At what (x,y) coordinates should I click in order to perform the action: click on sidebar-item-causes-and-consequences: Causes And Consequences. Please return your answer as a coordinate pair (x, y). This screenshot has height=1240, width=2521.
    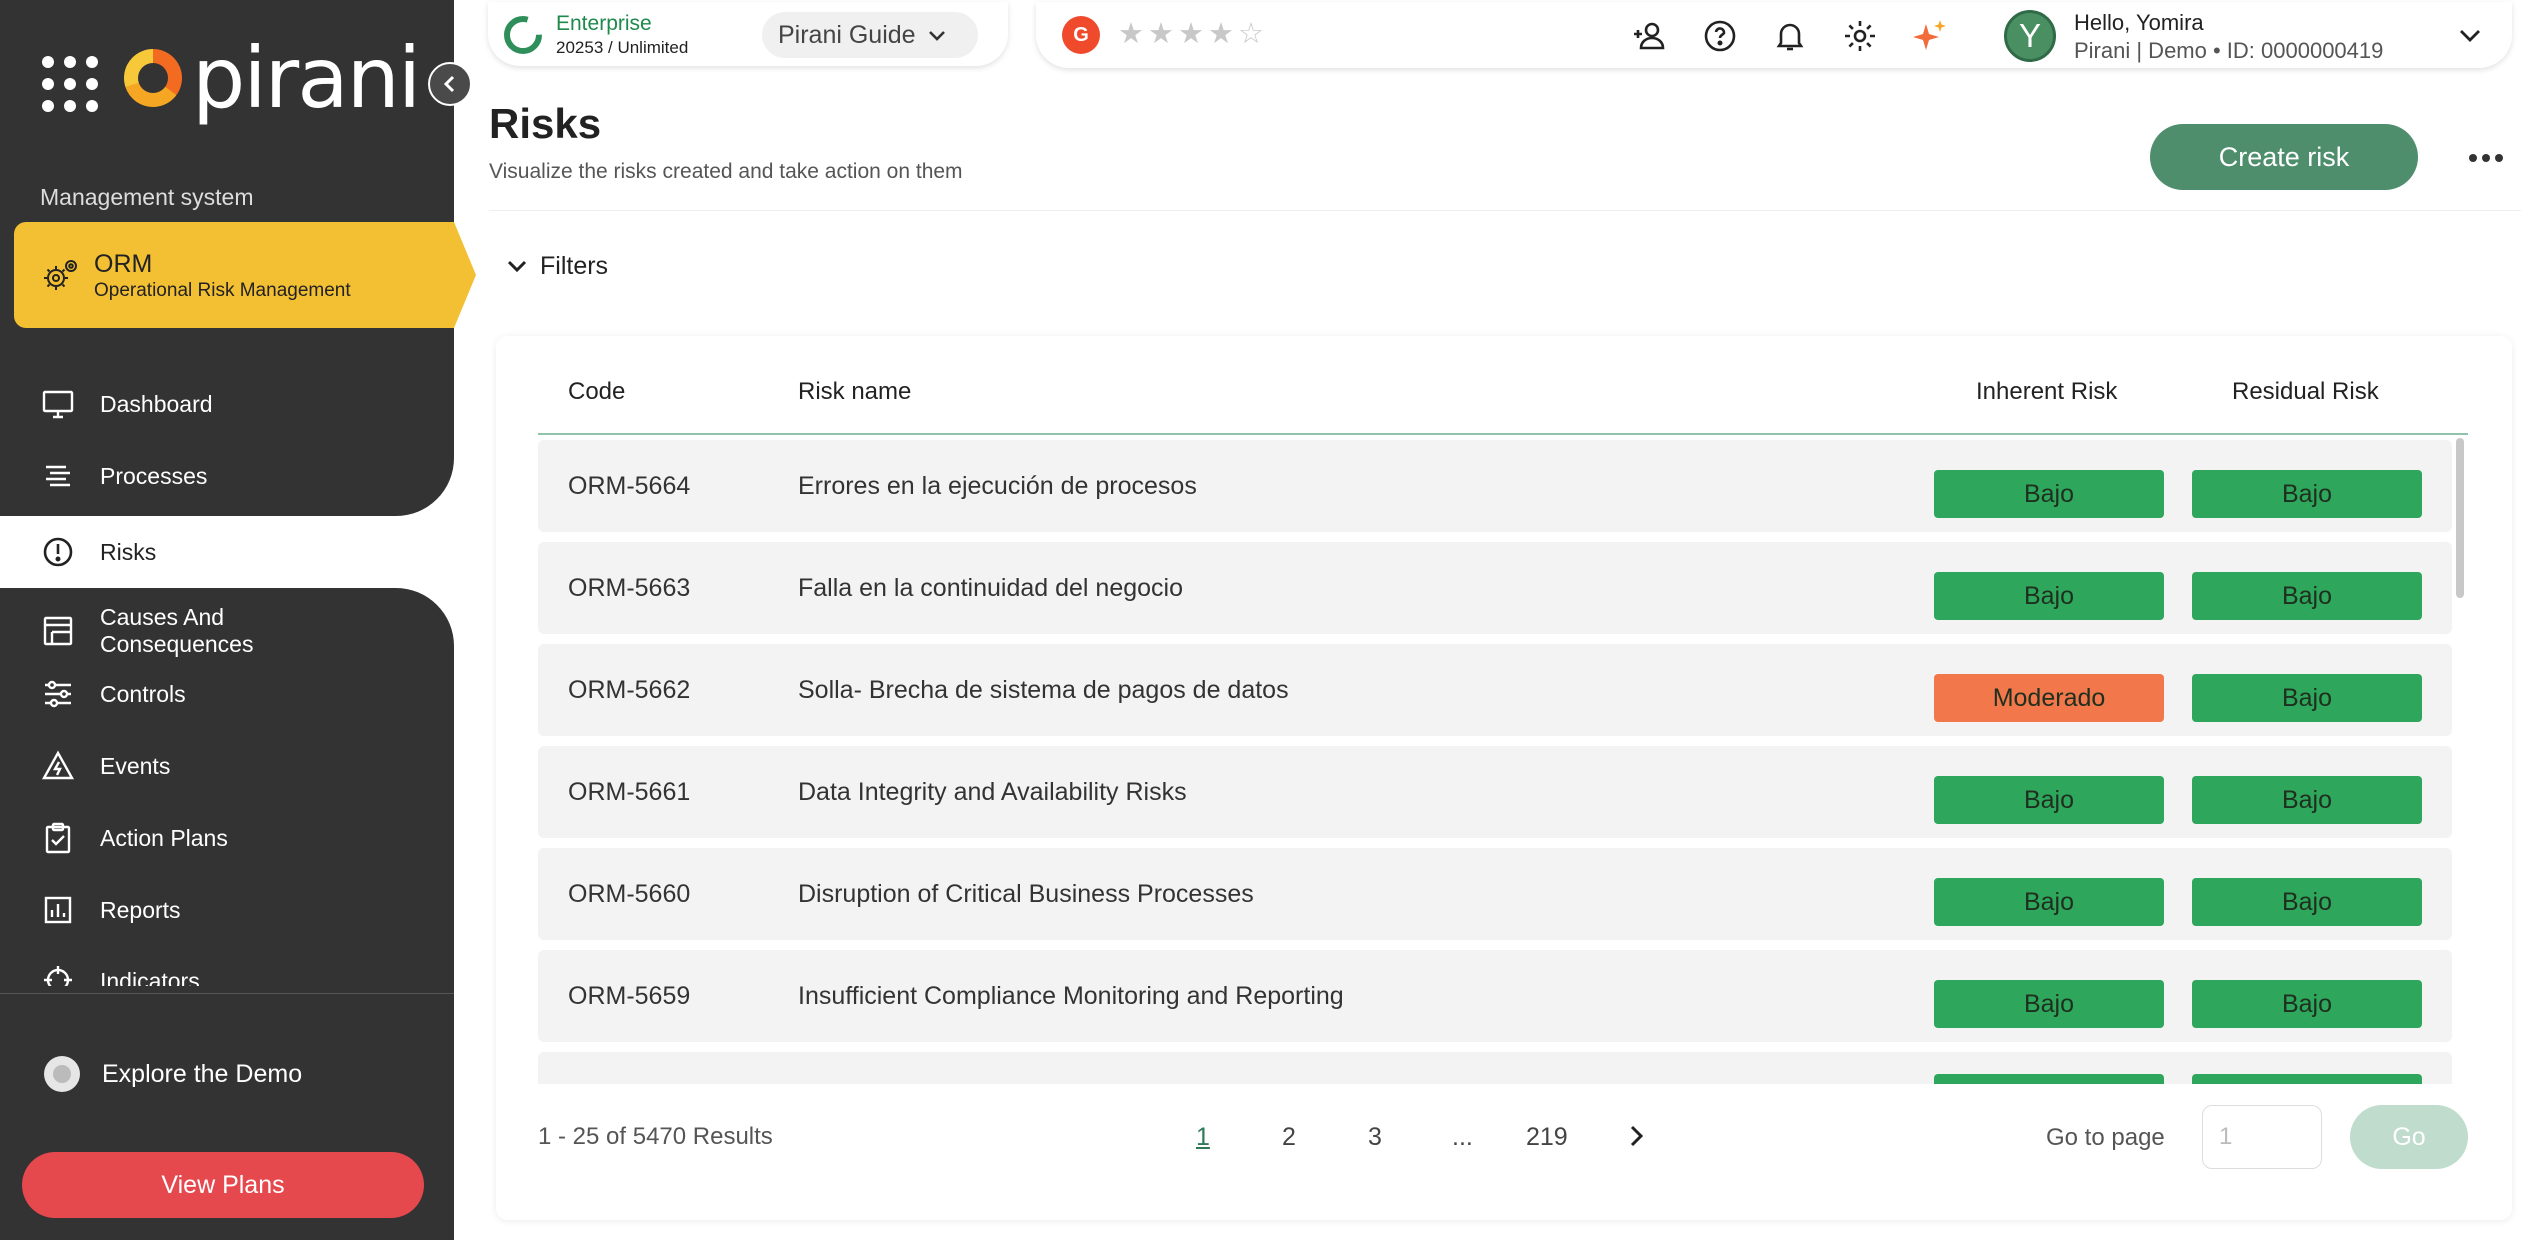
    Looking at the image, I should click on (160, 631).